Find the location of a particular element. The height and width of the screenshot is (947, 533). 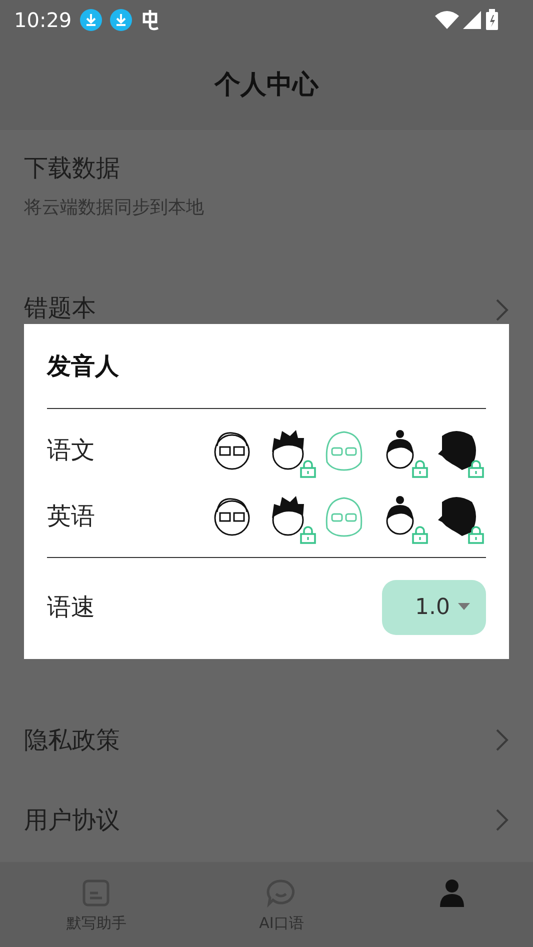

chat-bubble-icon is located at coordinates (281, 893).